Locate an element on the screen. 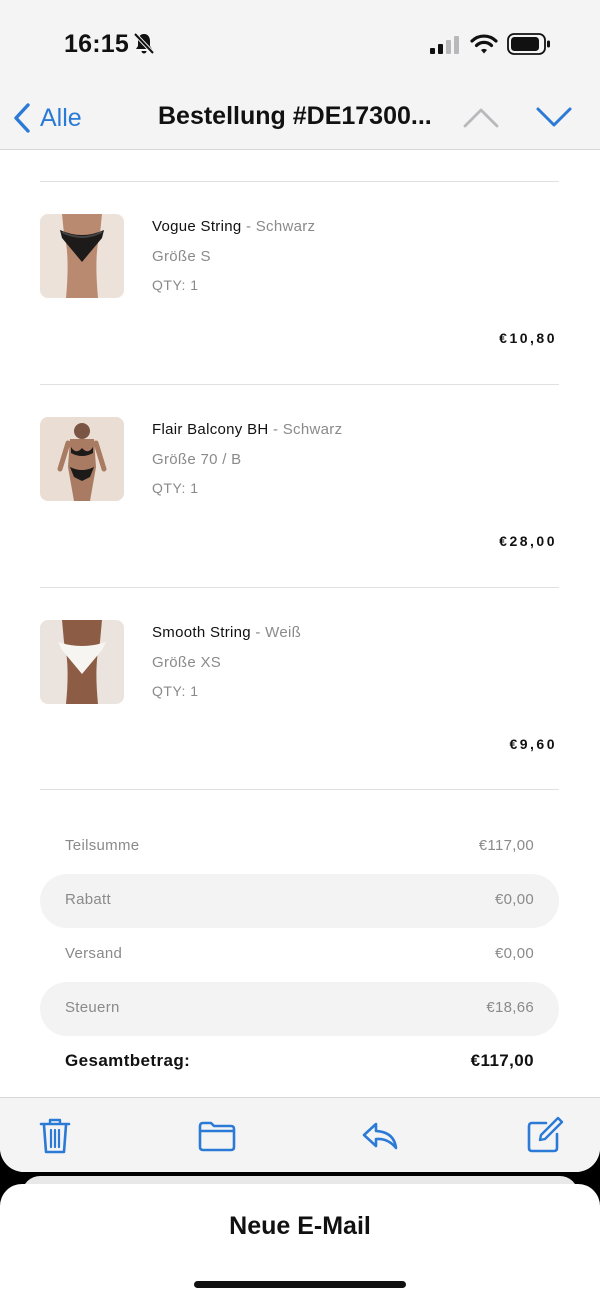 This screenshot has height=1301, width=600. status-time: 16:15 is located at coordinates (96, 44).